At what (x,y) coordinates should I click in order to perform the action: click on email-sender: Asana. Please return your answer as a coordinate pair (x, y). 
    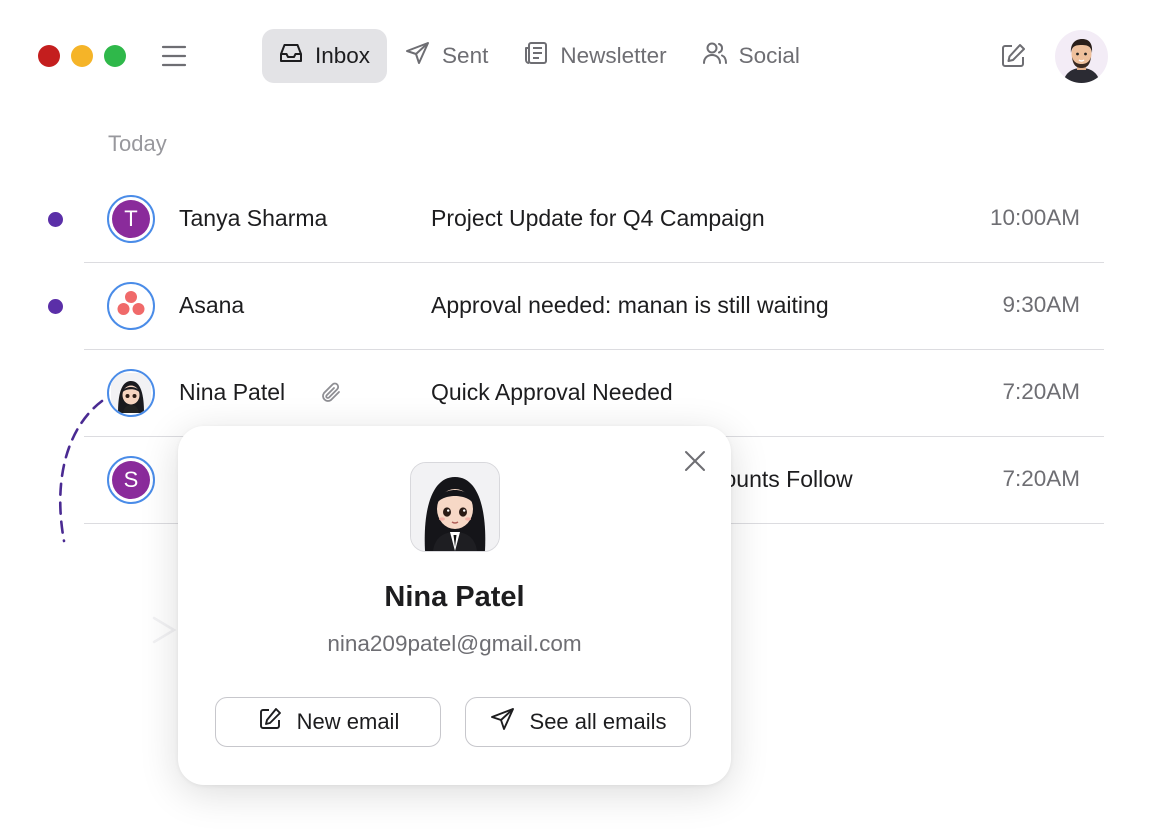
    Looking at the image, I should click on (212, 305).